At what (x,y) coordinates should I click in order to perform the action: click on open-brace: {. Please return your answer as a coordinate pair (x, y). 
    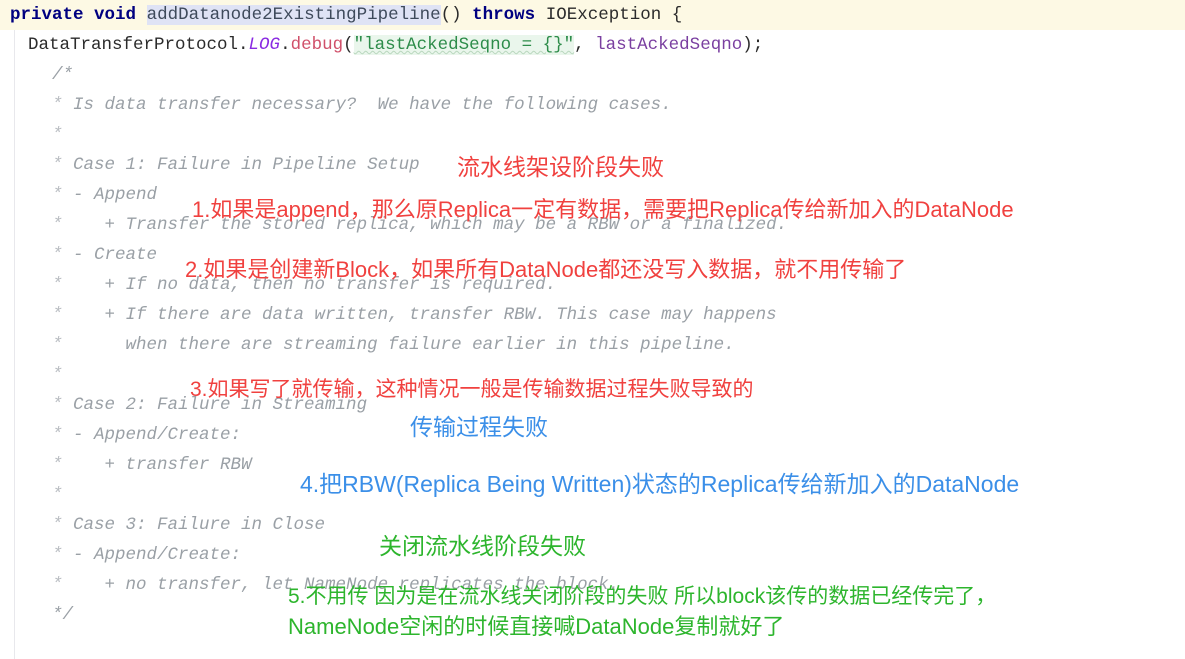
    Looking at the image, I should click on (677, 15).